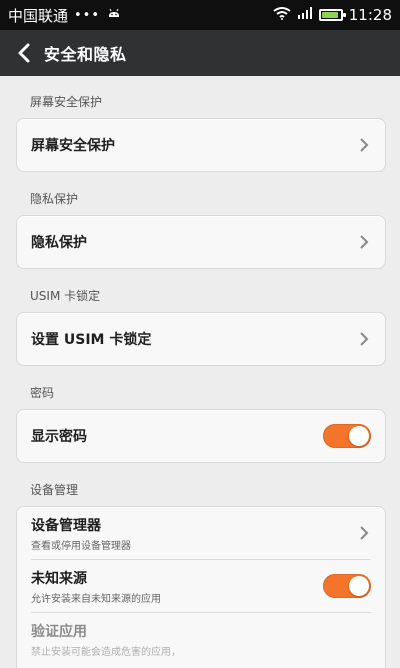 This screenshot has height=668, width=400. What do you see at coordinates (42, 393) in the screenshot?
I see `section-title-password: 密码` at bounding box center [42, 393].